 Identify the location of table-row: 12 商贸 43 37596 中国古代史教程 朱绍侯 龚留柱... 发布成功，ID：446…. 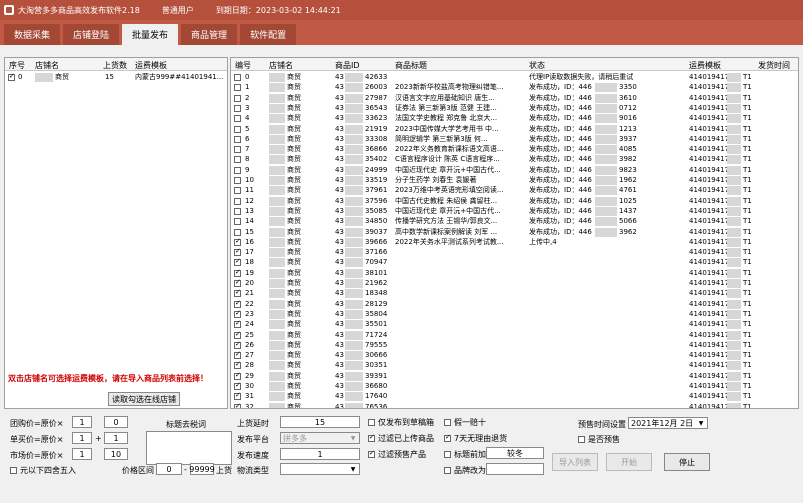
(514, 201).